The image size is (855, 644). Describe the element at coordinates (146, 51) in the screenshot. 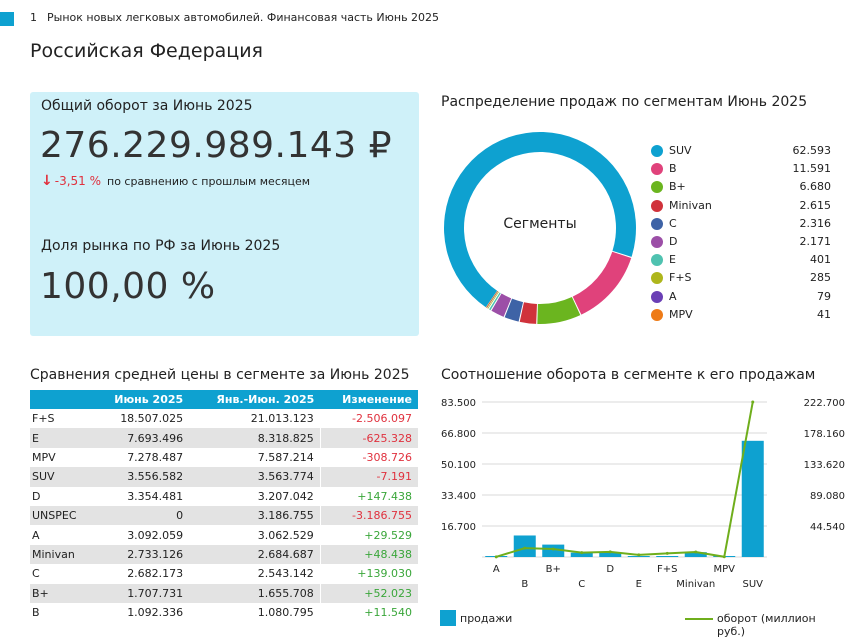

I see `page-title: Российская Федерация` at that location.